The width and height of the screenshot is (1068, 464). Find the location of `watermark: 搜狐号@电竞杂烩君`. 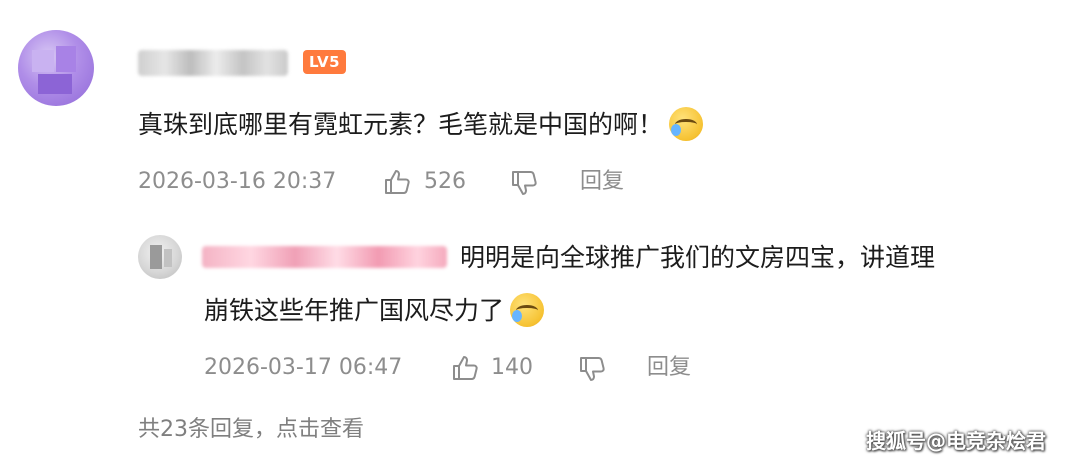

watermark: 搜狐号@电竞杂烩君 is located at coordinates (956, 441).